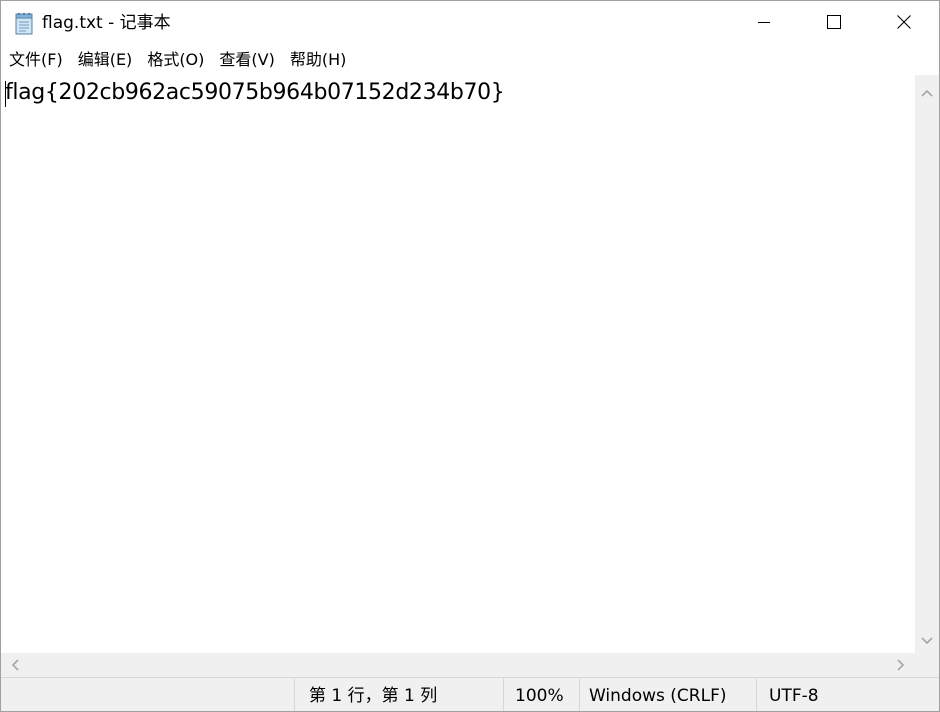 The height and width of the screenshot is (712, 940). I want to click on status-cursor-position: 第 1 行，第 1 列, so click(398, 694).